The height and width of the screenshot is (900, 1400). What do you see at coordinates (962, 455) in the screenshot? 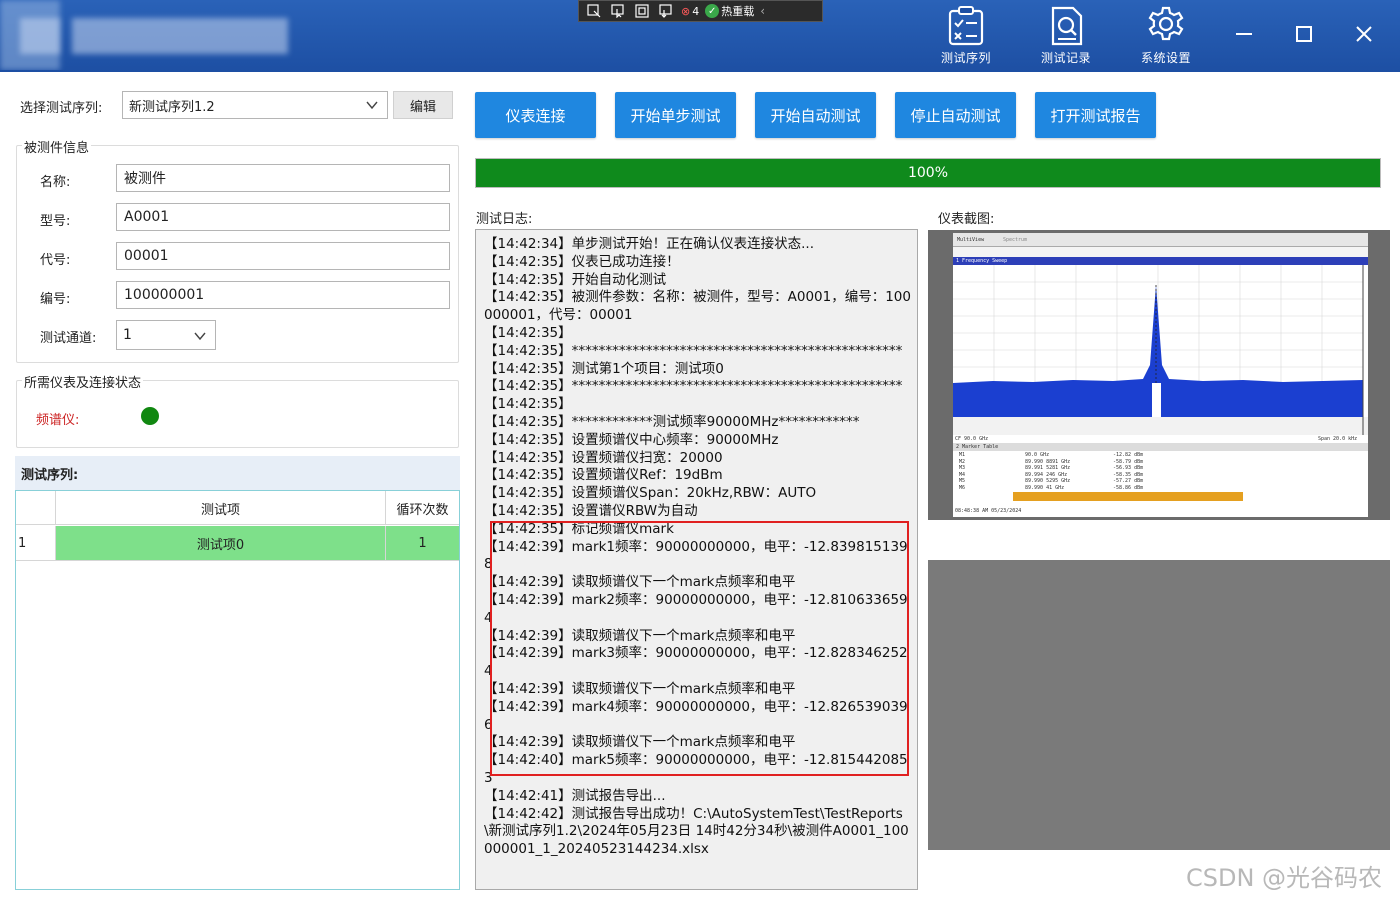
I see `marker-type: M1` at bounding box center [962, 455].